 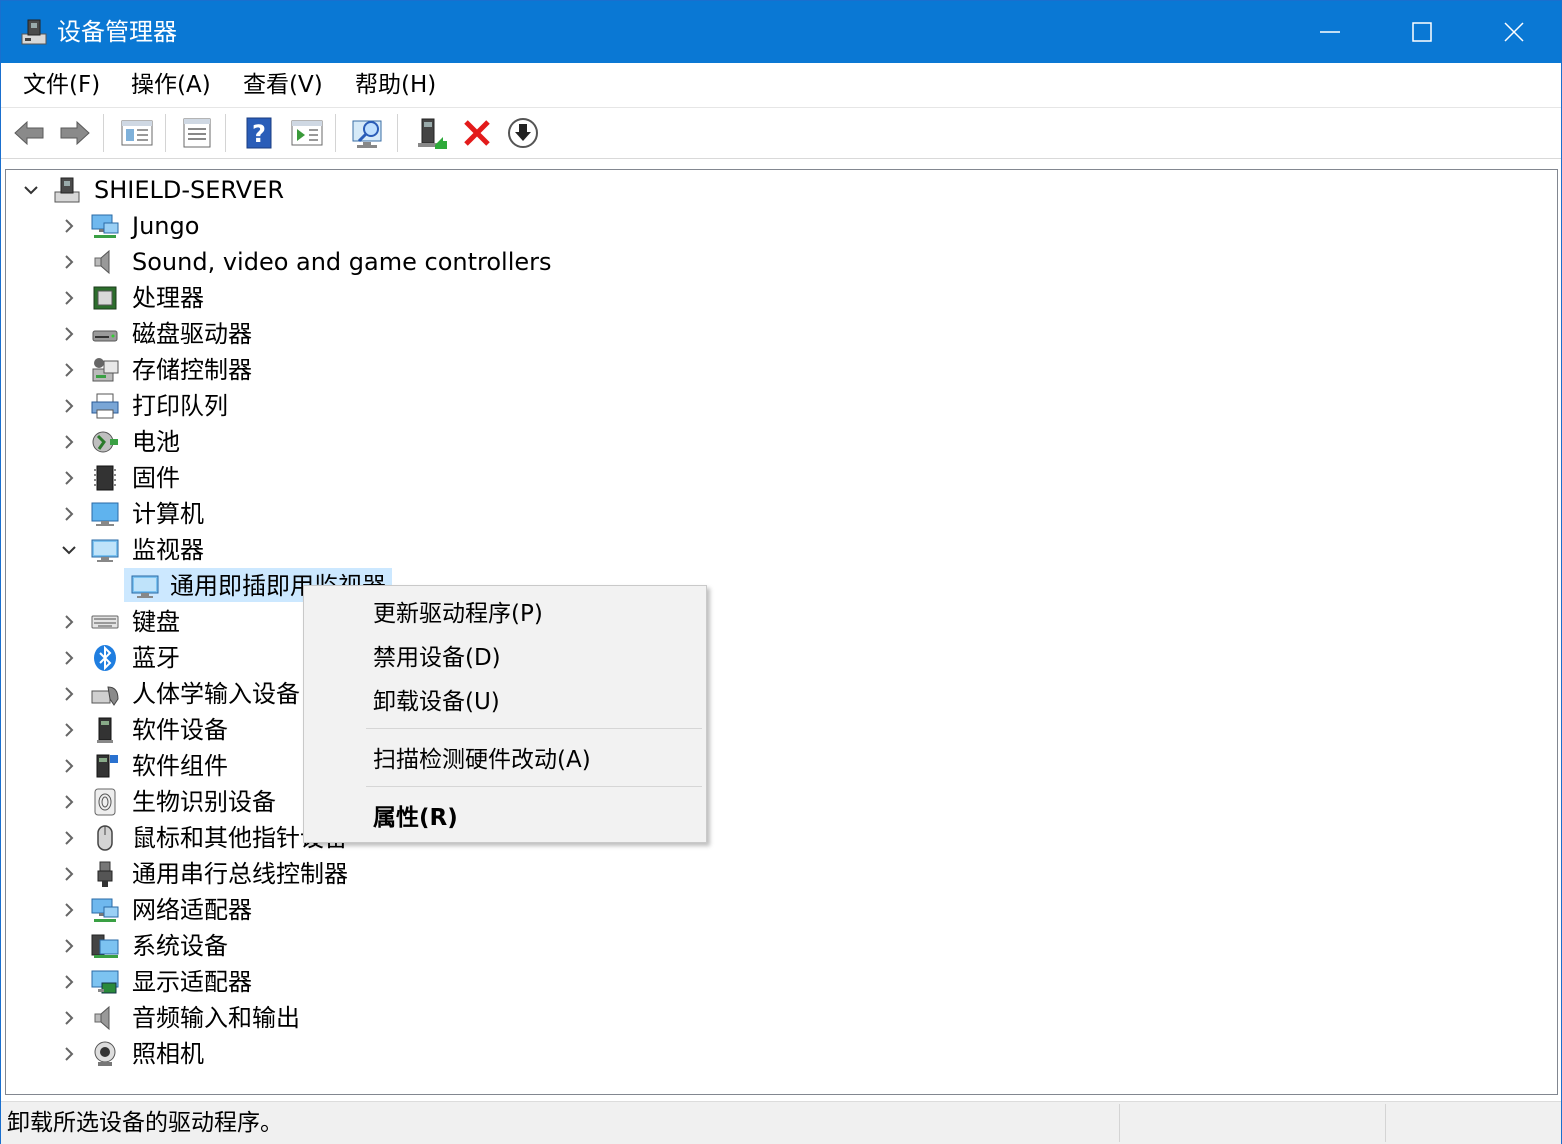 What do you see at coordinates (180, 946) in the screenshot?
I see `tree-item-label: 系统设备` at bounding box center [180, 946].